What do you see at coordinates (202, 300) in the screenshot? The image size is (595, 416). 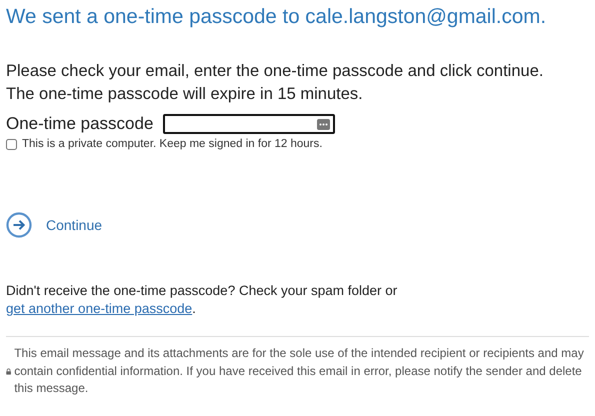 I see `resend-text: Didn't receive the one-time passcode? Check your spam folder or get another one-time passcode.` at bounding box center [202, 300].